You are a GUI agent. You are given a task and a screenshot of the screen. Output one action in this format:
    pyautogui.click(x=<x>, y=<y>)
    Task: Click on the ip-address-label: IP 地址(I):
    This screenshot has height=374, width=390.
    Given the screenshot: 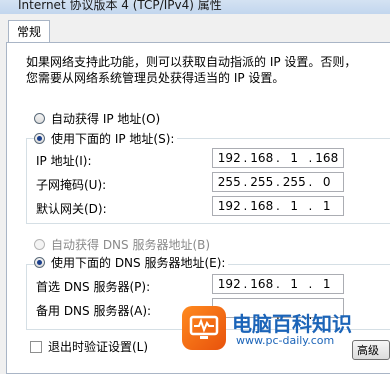 What is the action you would take?
    pyautogui.click(x=64, y=161)
    